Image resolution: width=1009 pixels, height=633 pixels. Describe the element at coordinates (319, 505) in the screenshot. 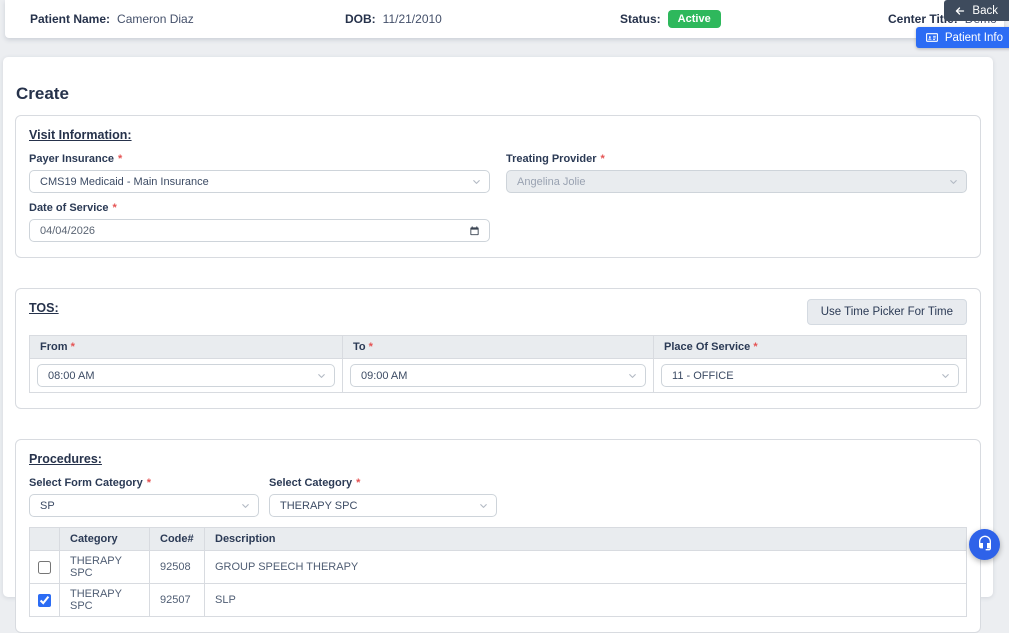

I see `select-category-value: THERAPY SPC` at that location.